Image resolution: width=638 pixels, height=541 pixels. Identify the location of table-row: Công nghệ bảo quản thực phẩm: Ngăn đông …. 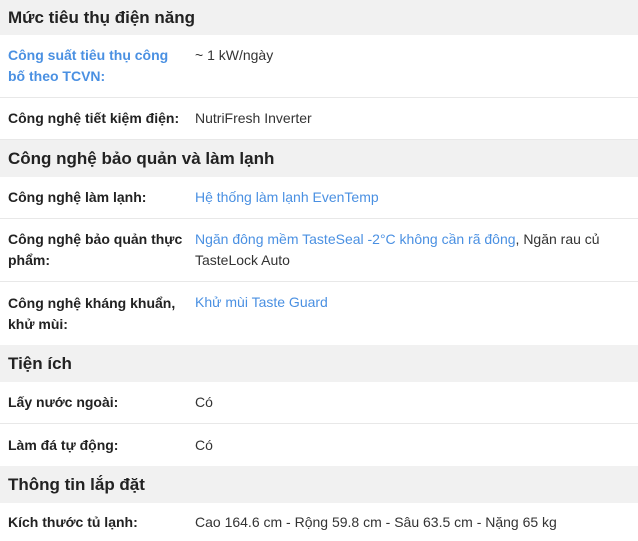
(319, 250).